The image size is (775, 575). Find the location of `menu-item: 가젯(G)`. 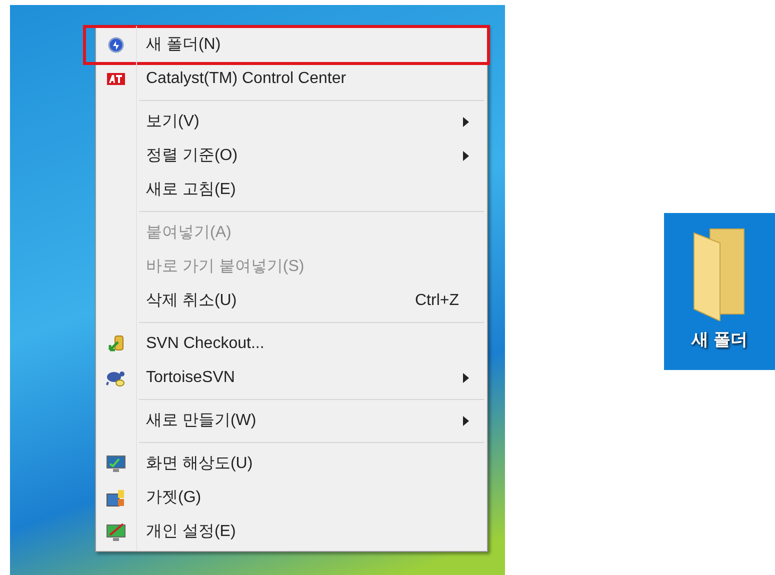

menu-item: 가젯(G) is located at coordinates (291, 498).